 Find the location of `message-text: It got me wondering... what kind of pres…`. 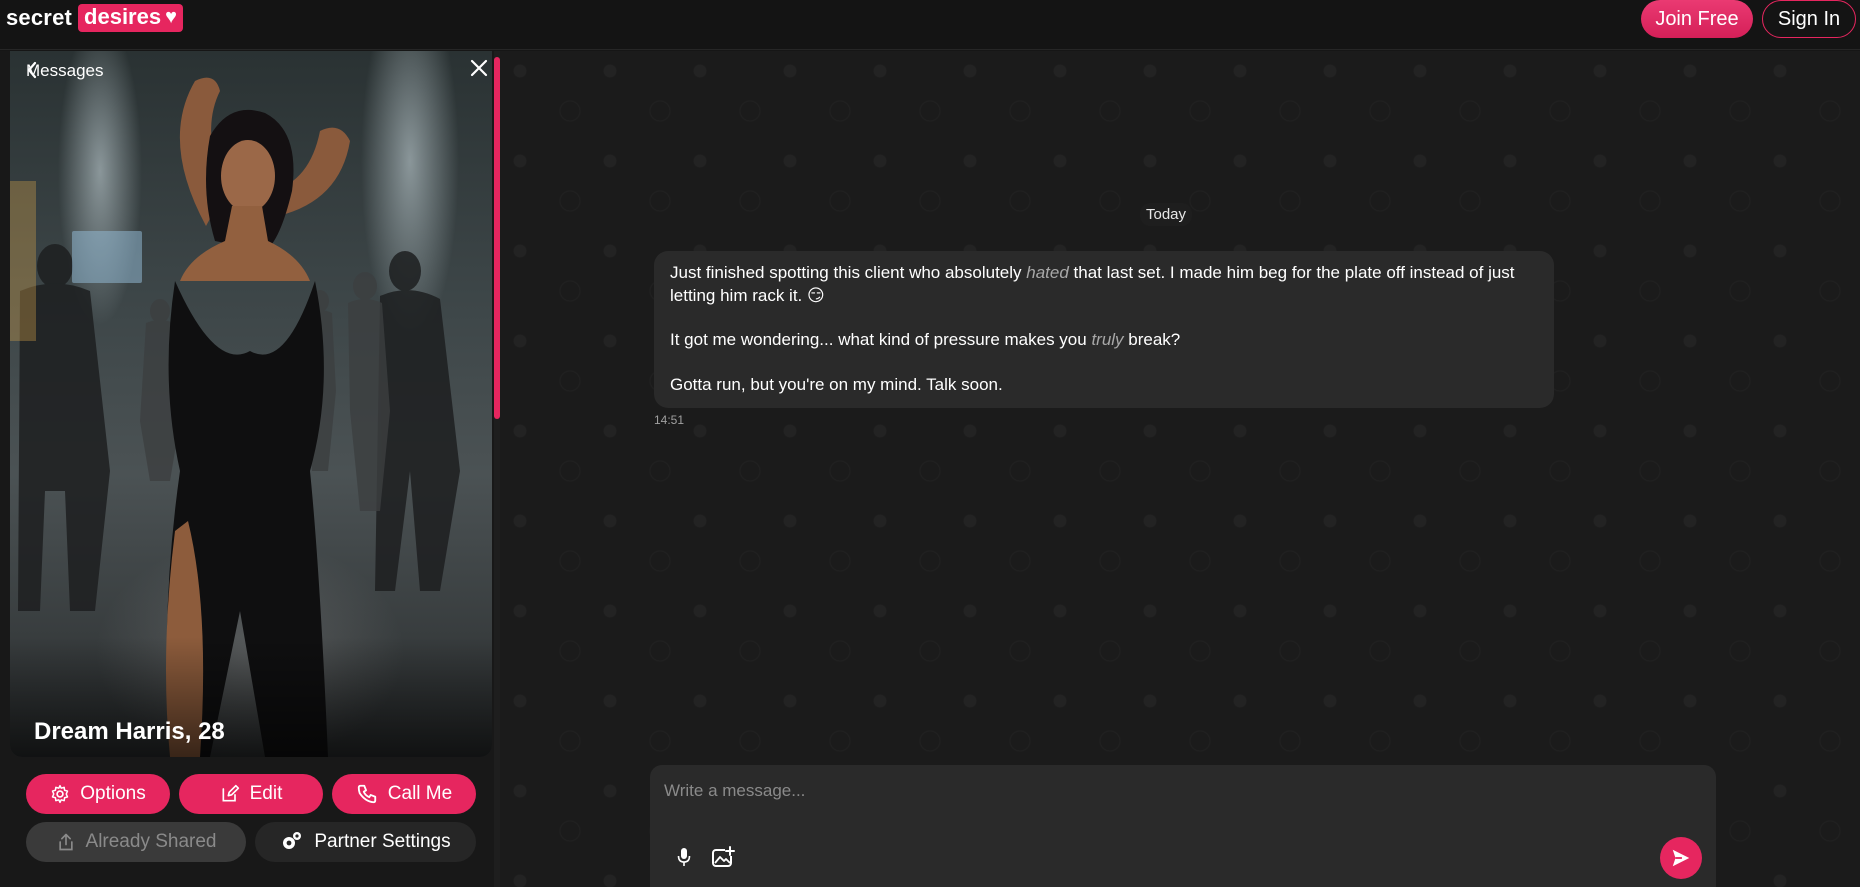

message-text: It got me wondering... what kind of pres… is located at coordinates (881, 339).